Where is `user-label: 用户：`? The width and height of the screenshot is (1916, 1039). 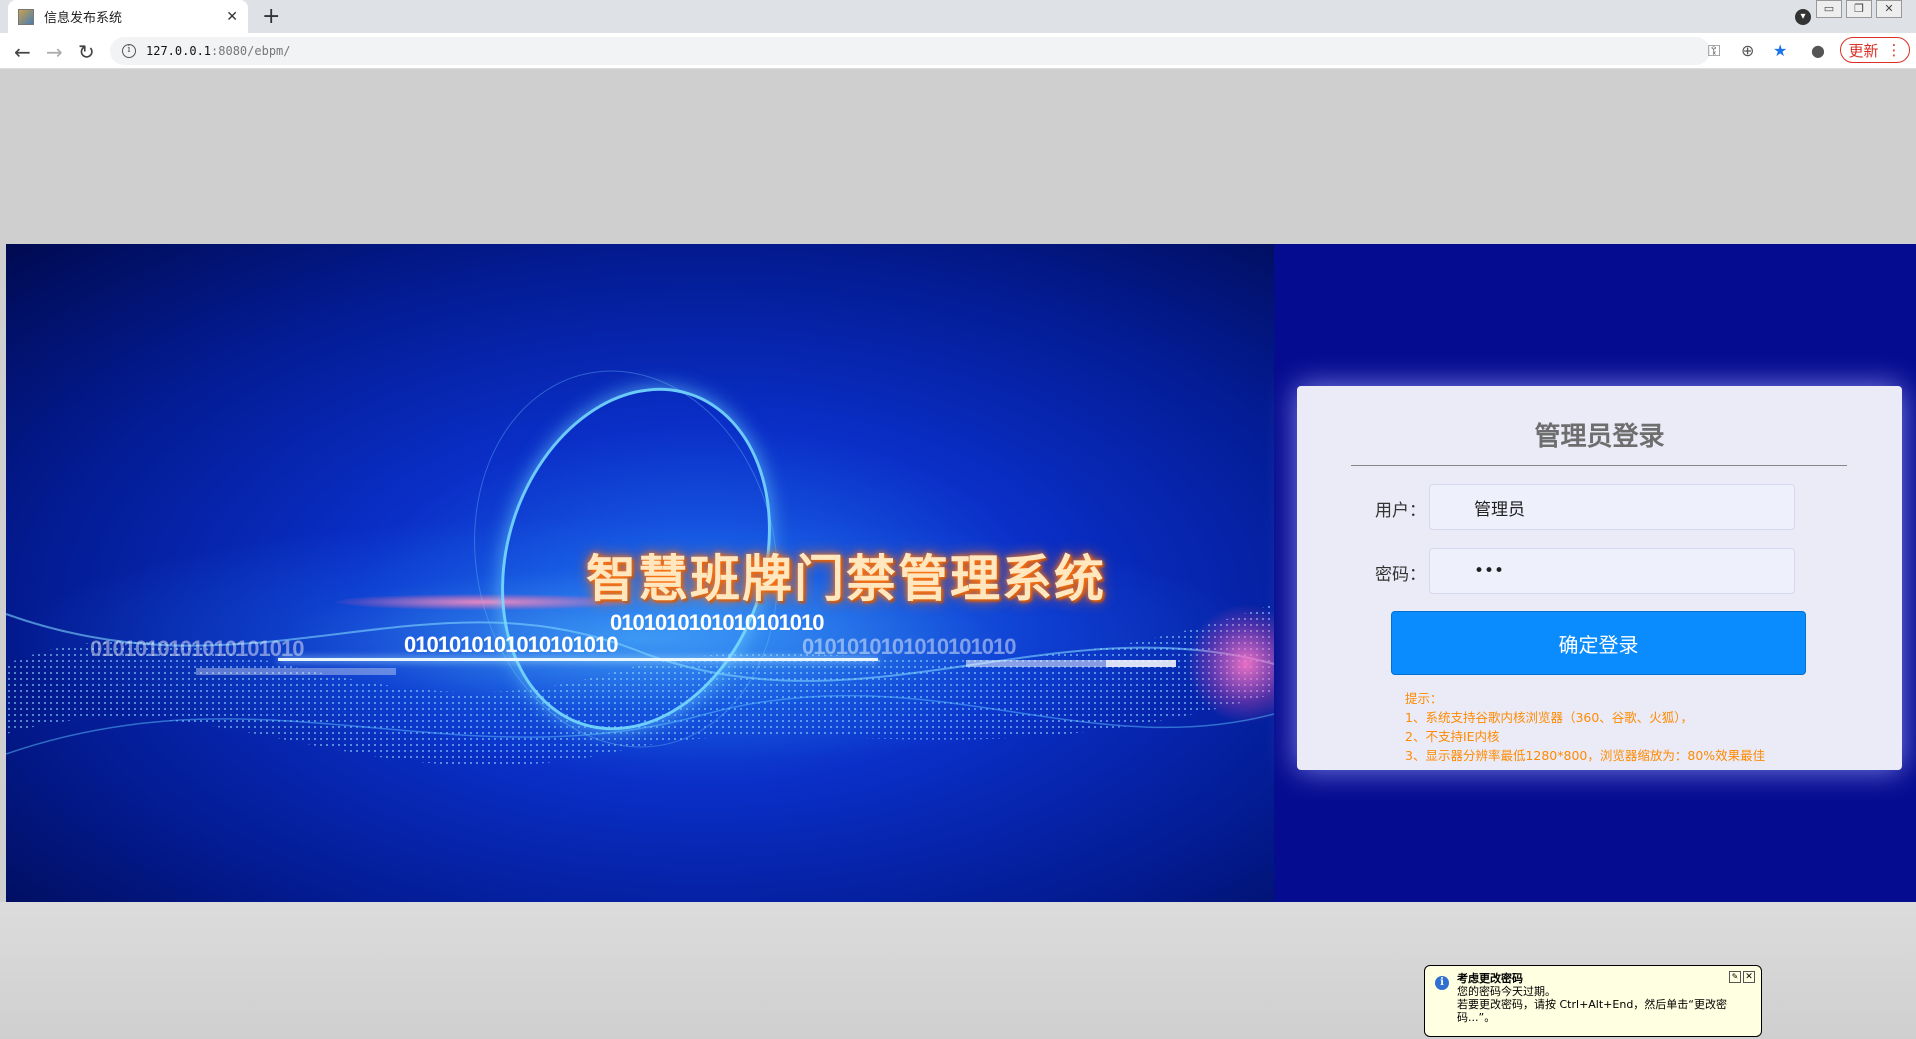
user-label: 用户： is located at coordinates (1400, 511).